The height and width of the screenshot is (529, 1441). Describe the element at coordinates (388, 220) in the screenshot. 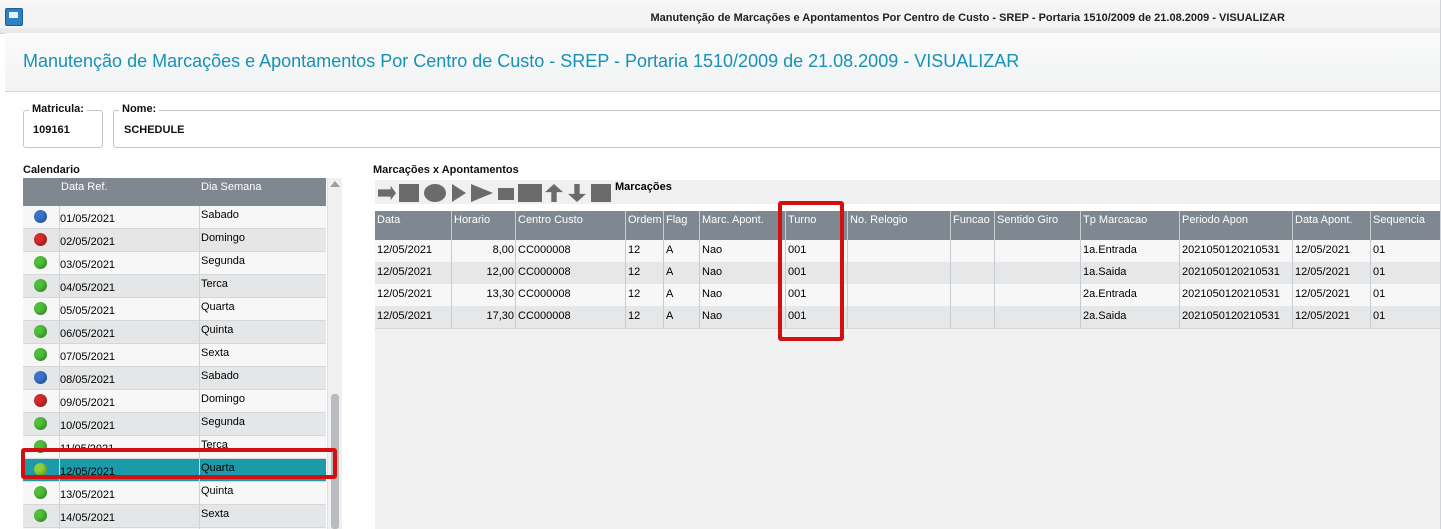

I see `column-header: Data` at that location.